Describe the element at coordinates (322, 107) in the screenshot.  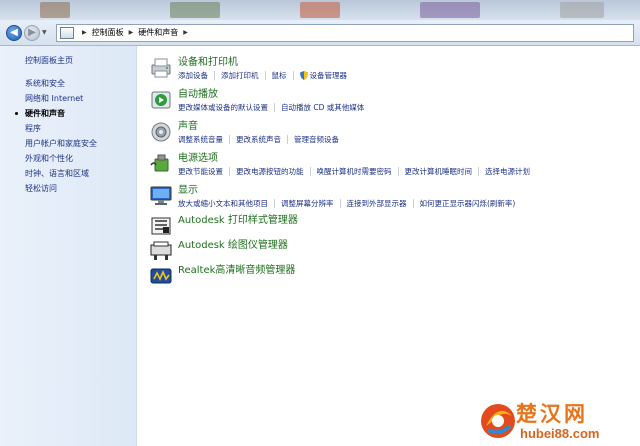
I see `autoplay-cd-link: 自动播放 CD 或其他媒体` at that location.